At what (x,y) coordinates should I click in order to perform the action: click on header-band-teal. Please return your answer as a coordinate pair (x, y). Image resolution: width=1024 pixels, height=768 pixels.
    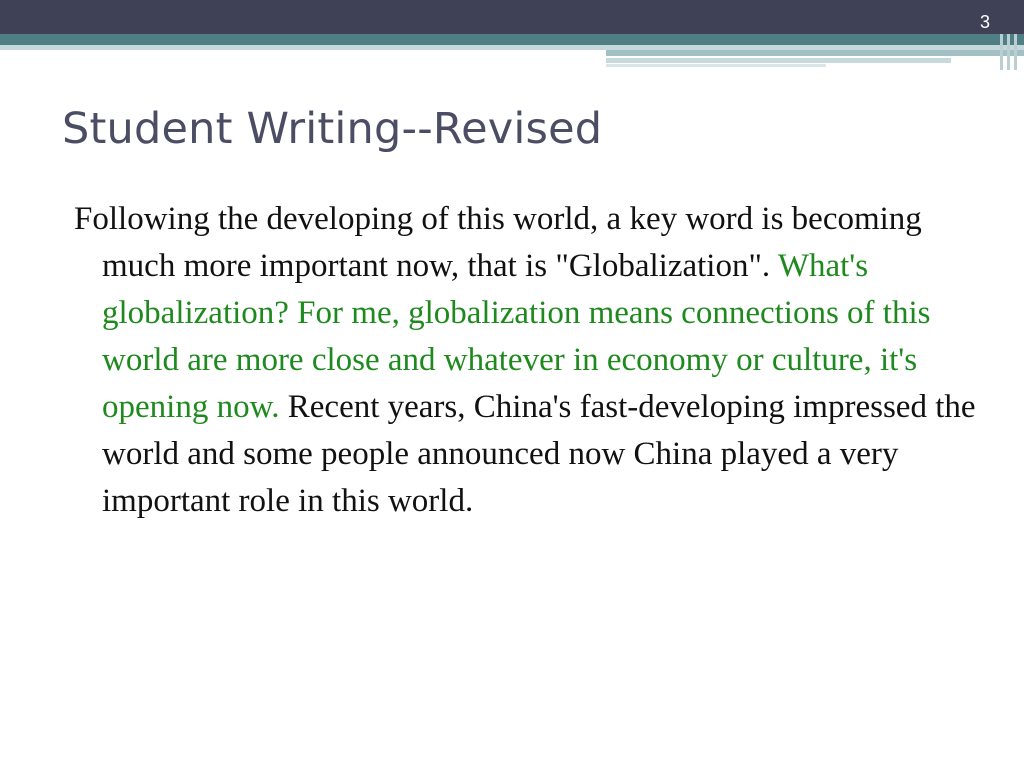
    Looking at the image, I should click on (512, 39).